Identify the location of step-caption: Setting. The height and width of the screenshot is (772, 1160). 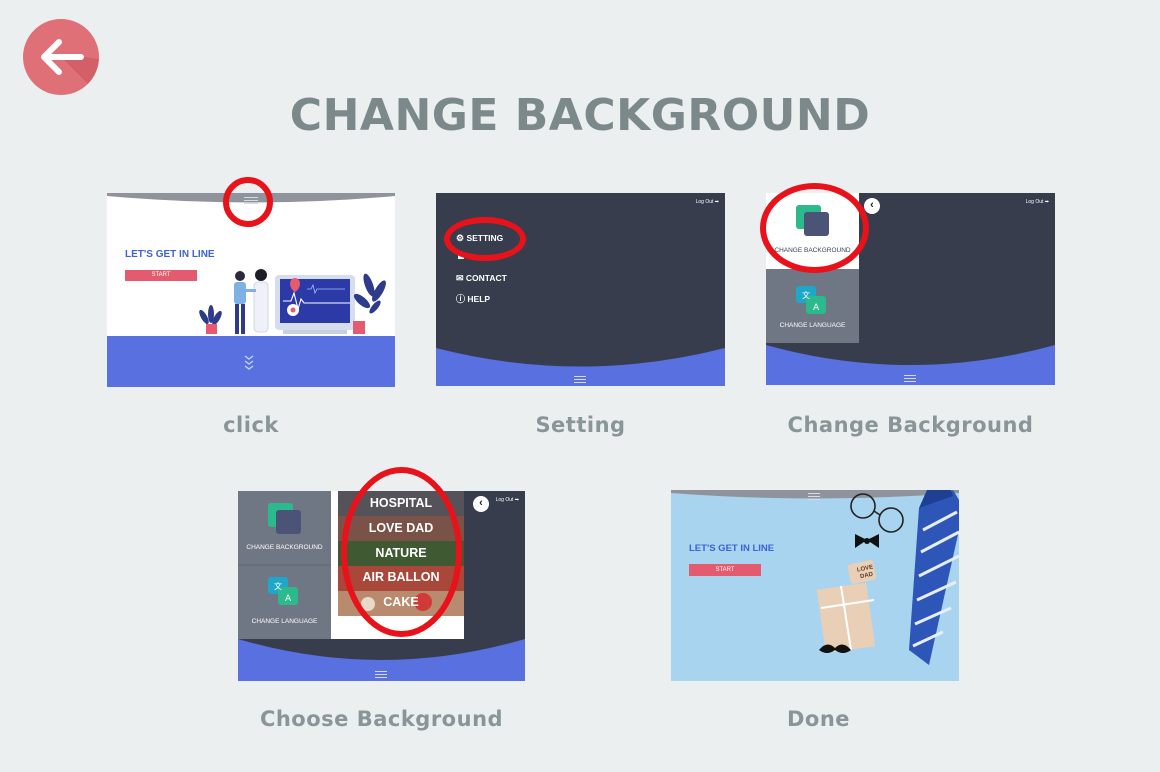
(580, 425).